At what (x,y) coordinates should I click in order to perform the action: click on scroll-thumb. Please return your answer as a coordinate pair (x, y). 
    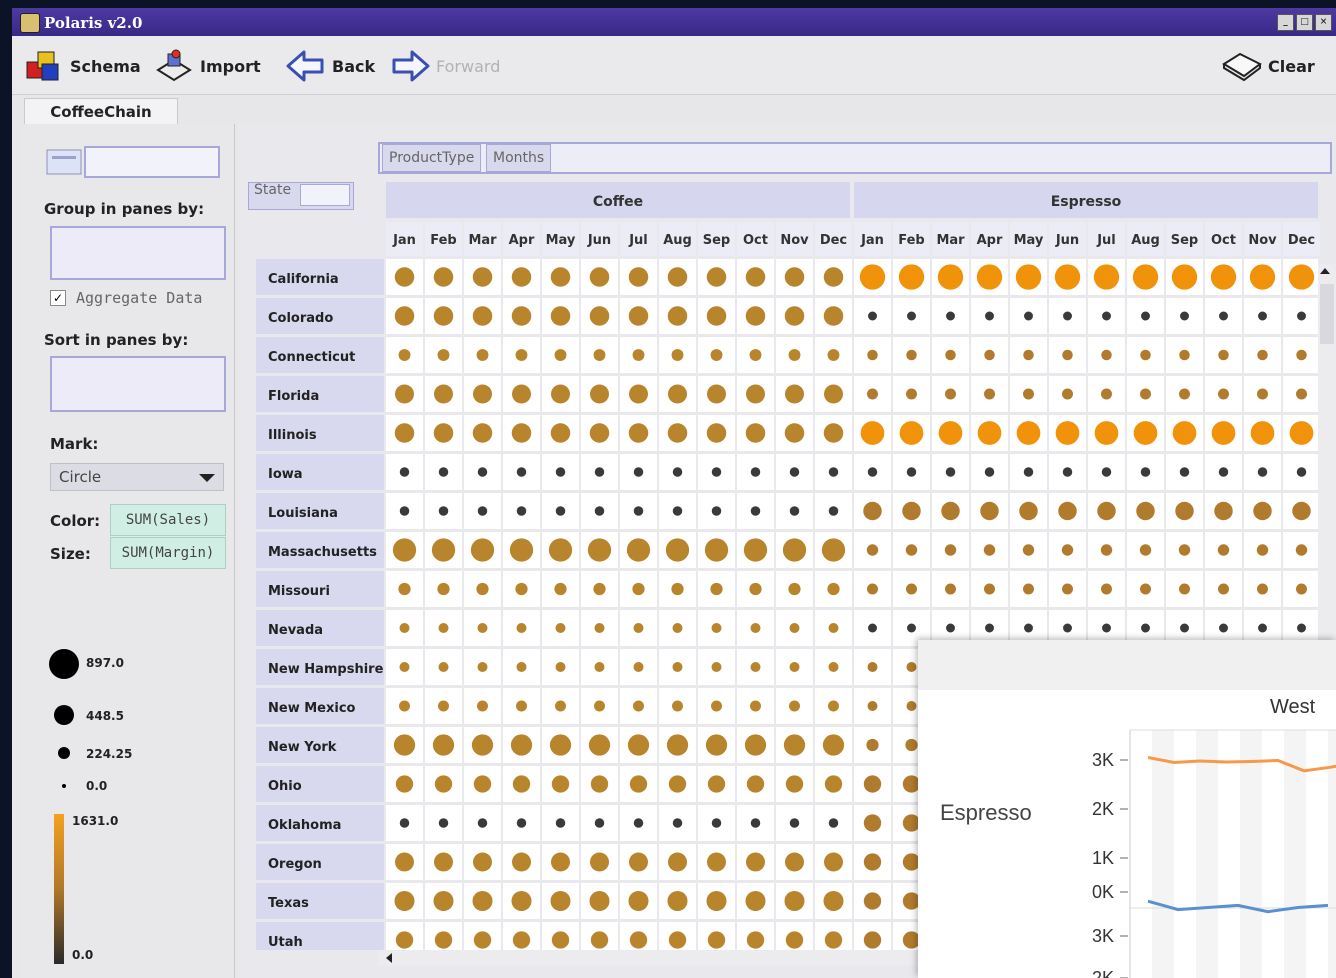
    Looking at the image, I should click on (1327, 314).